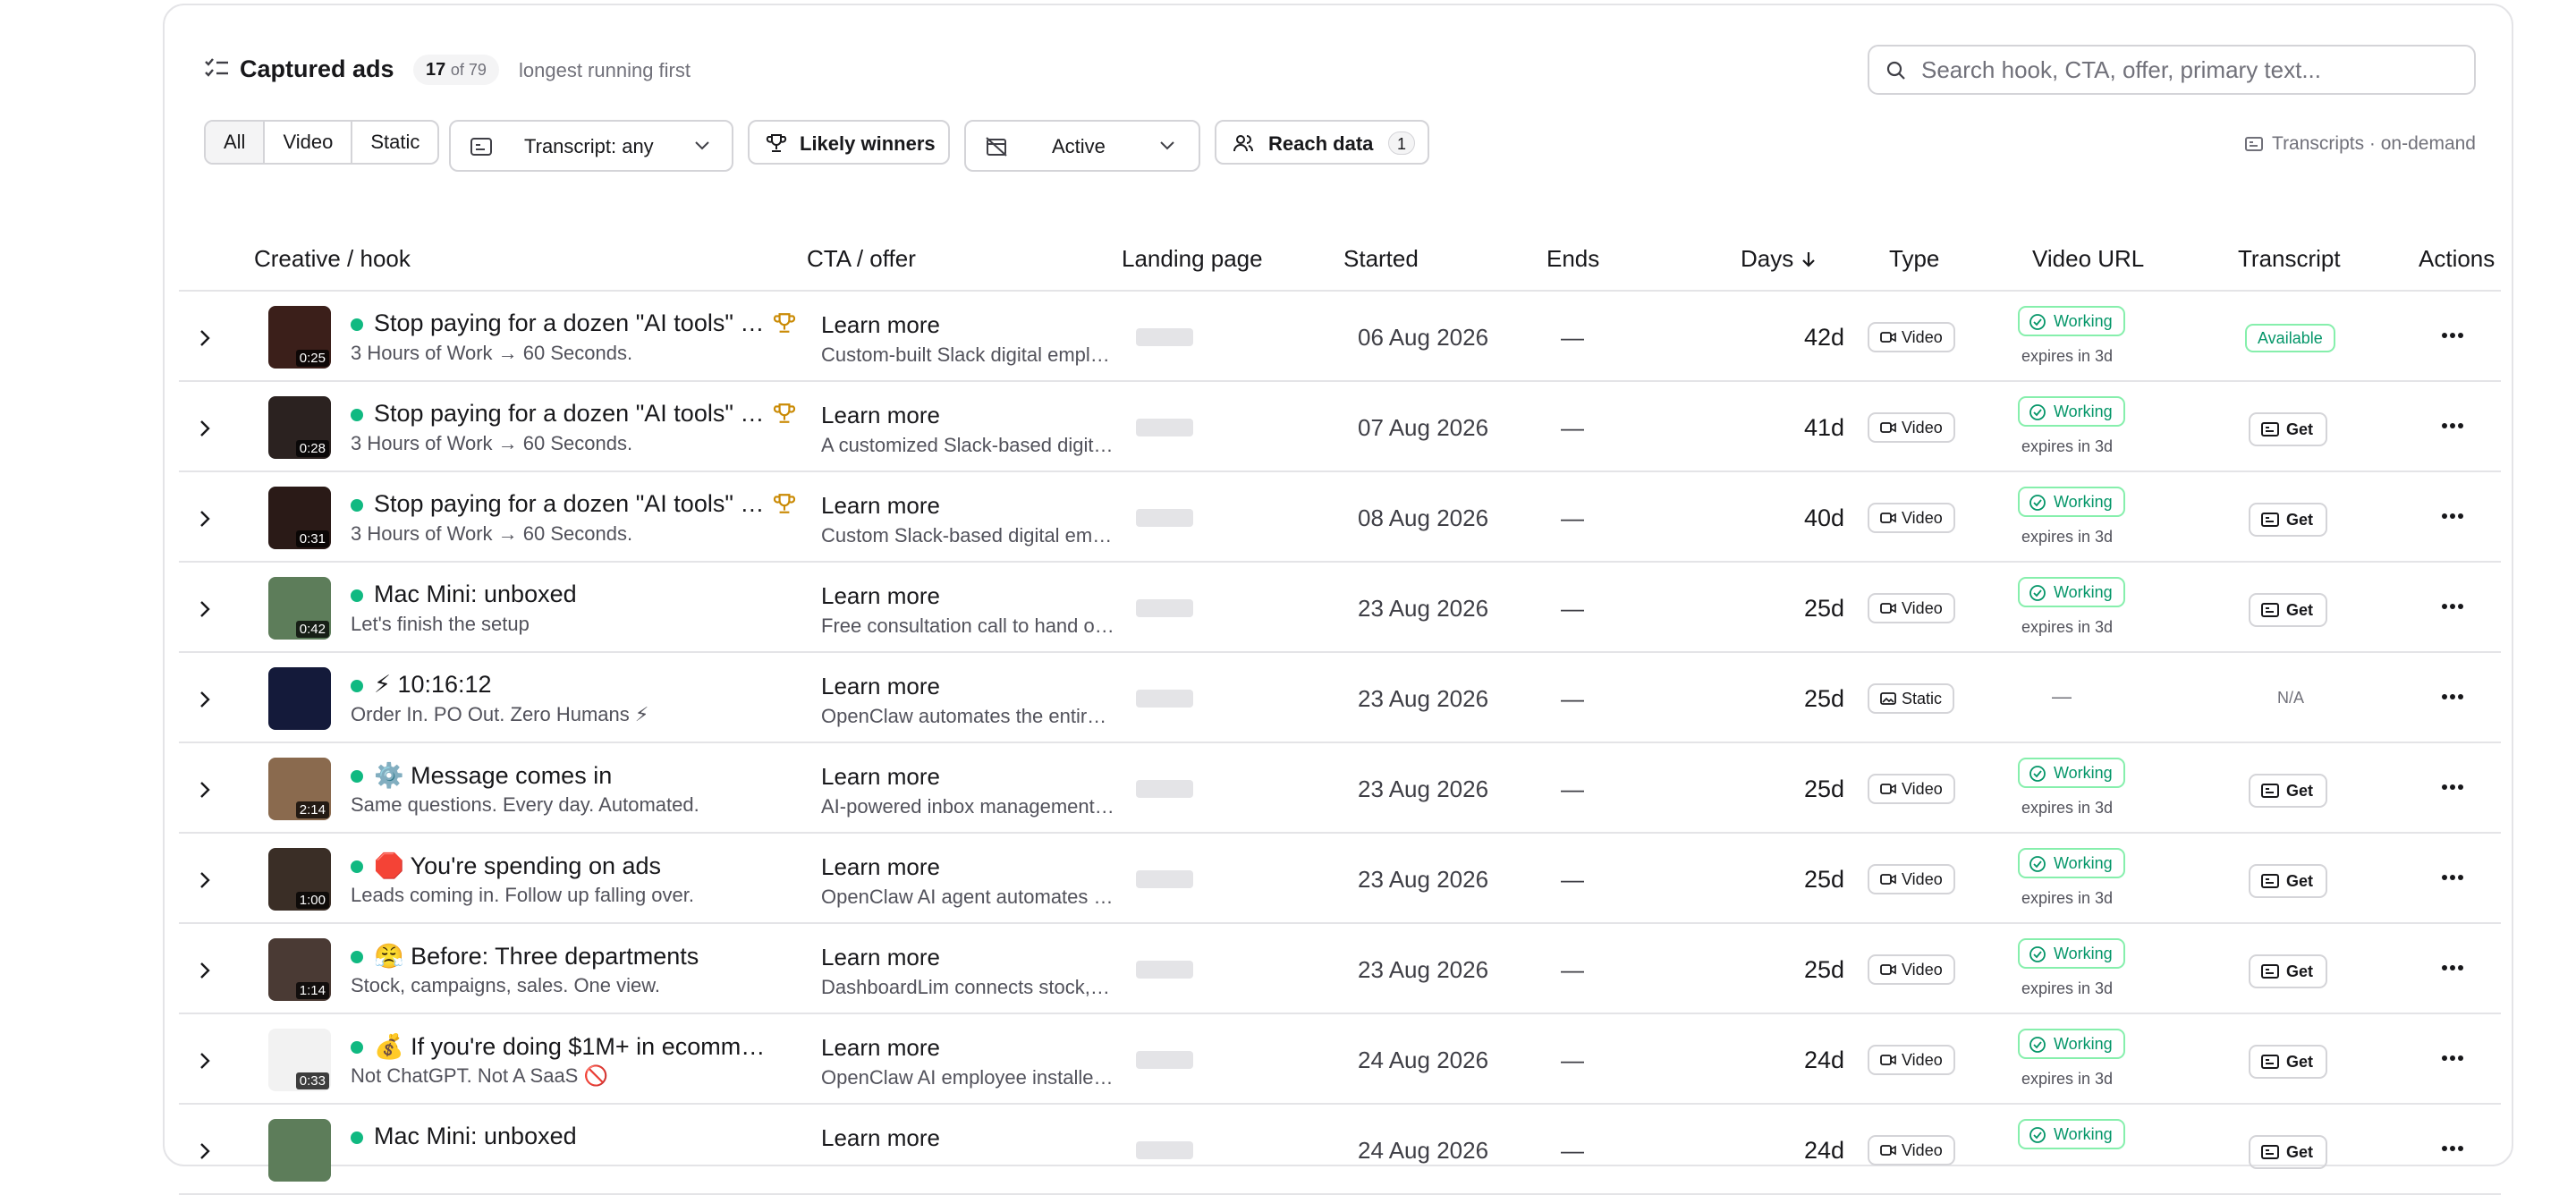 The height and width of the screenshot is (1195, 2576). Describe the element at coordinates (1322, 142) in the screenshot. I see `reach-data-toggle: Reach data 1` at that location.